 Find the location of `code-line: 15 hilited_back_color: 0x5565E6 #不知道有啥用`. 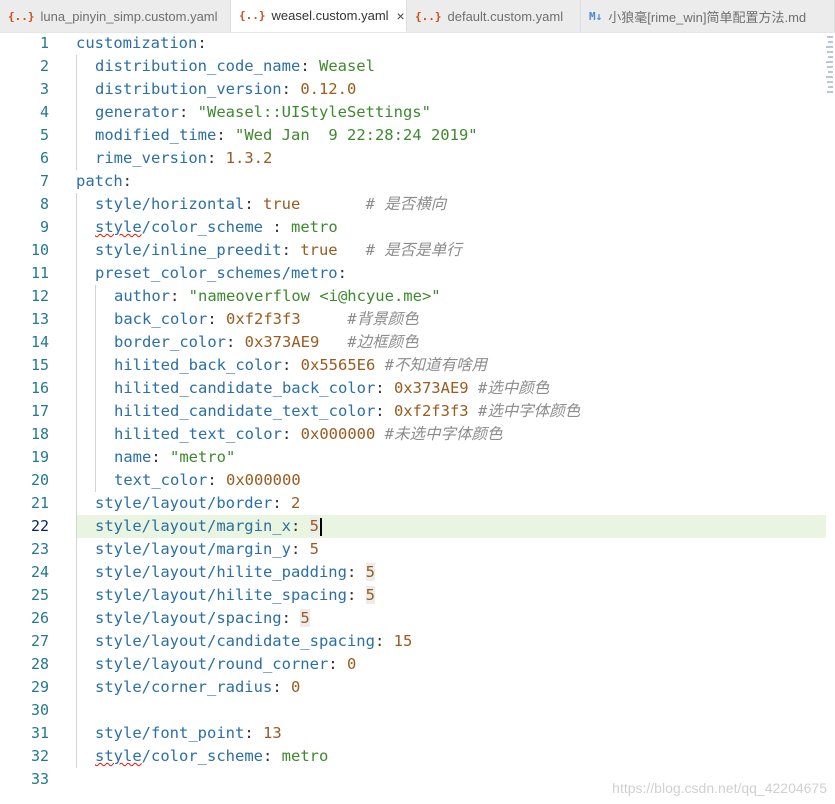

code-line: 15 hilited_back_color: 0x5565E6 #不知道有啥用 is located at coordinates (417, 365).